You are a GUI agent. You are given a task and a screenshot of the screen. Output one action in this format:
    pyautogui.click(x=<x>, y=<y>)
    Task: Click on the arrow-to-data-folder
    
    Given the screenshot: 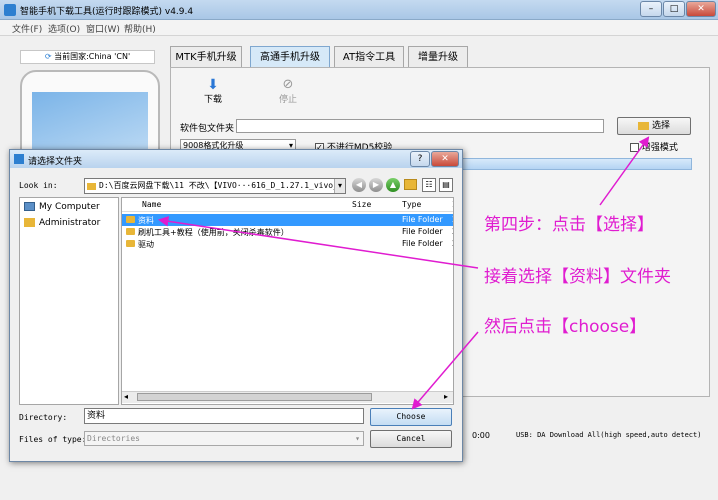 What is the action you would take?
    pyautogui.click(x=318, y=242)
    